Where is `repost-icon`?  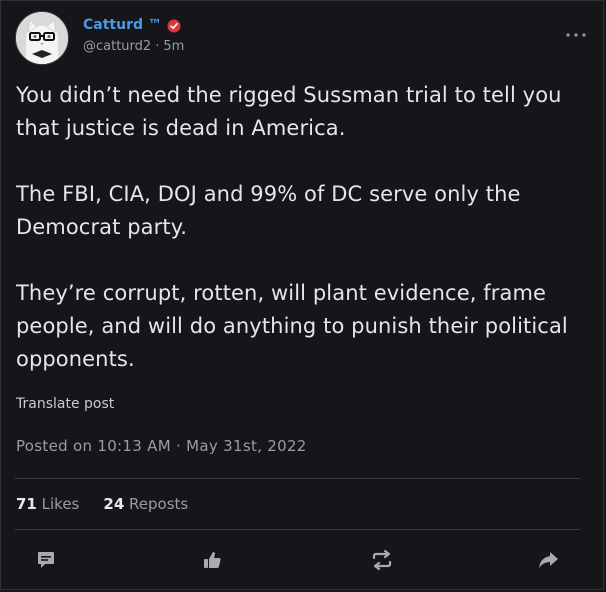 repost-icon is located at coordinates (382, 560).